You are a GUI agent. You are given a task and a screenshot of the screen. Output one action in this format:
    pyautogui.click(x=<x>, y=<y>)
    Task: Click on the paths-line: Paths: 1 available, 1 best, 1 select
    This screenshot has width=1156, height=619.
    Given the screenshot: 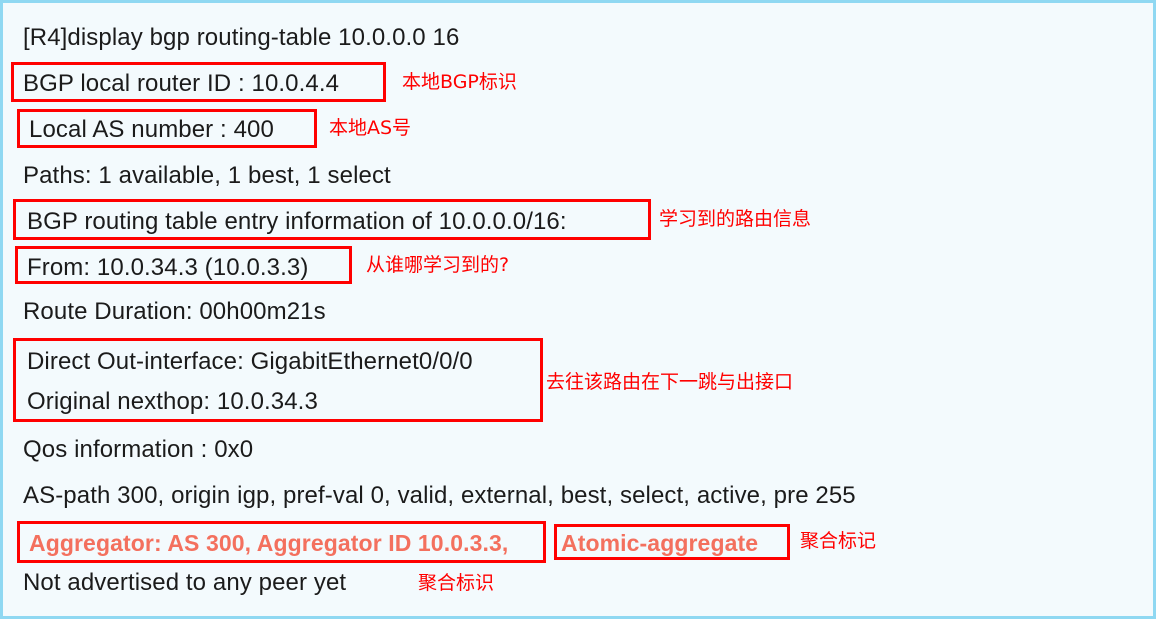 What is the action you would take?
    pyautogui.click(x=207, y=175)
    